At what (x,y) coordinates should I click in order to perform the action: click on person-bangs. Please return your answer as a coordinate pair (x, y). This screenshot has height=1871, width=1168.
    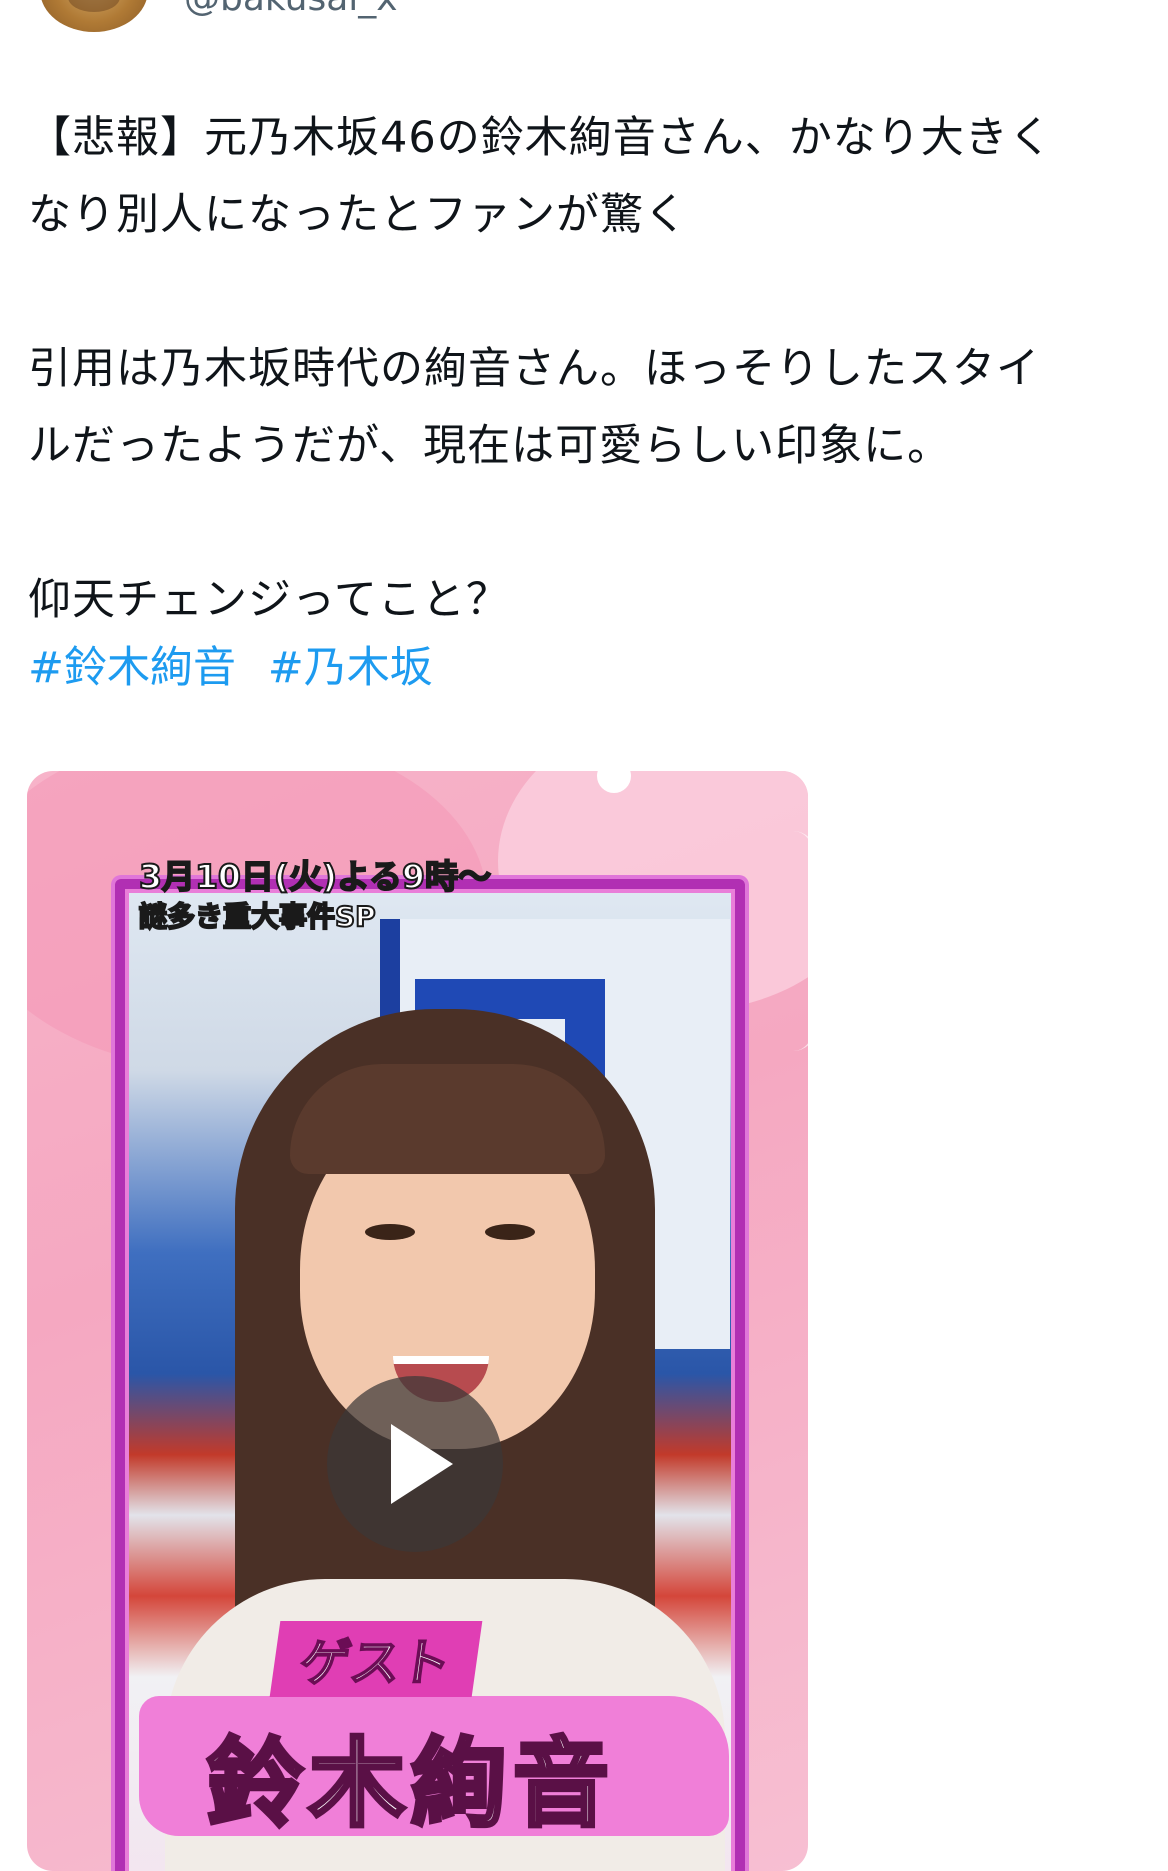
    Looking at the image, I should click on (447, 1119).